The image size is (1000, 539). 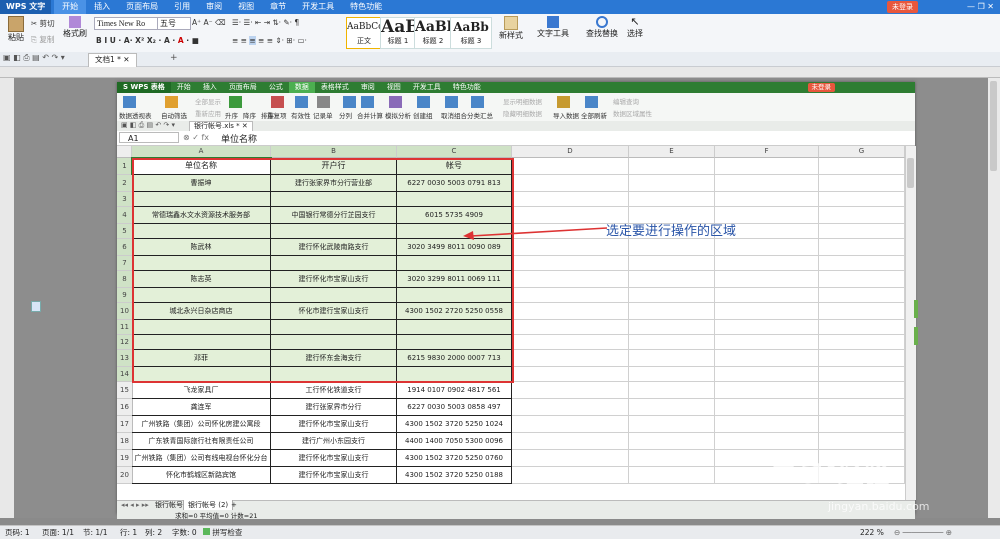 What do you see at coordinates (454, 152) in the screenshot?
I see `column-header-C: C` at bounding box center [454, 152].